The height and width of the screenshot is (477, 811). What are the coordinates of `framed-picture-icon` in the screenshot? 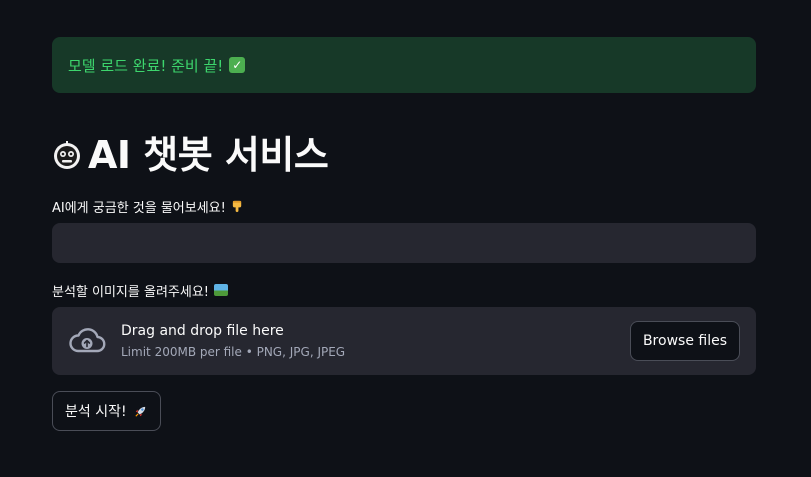 It's located at (221, 290).